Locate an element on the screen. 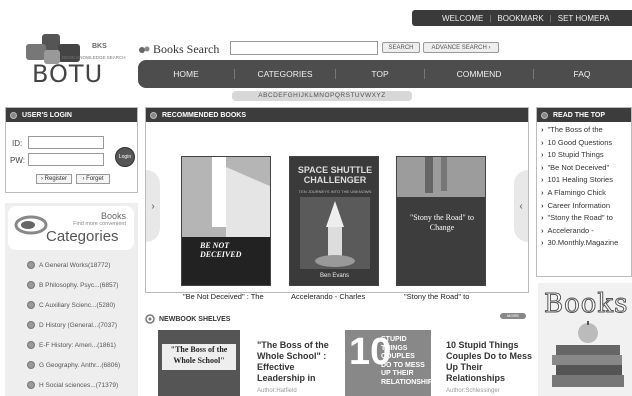  book-caption: "Stony the Road" to is located at coordinates (436, 296).